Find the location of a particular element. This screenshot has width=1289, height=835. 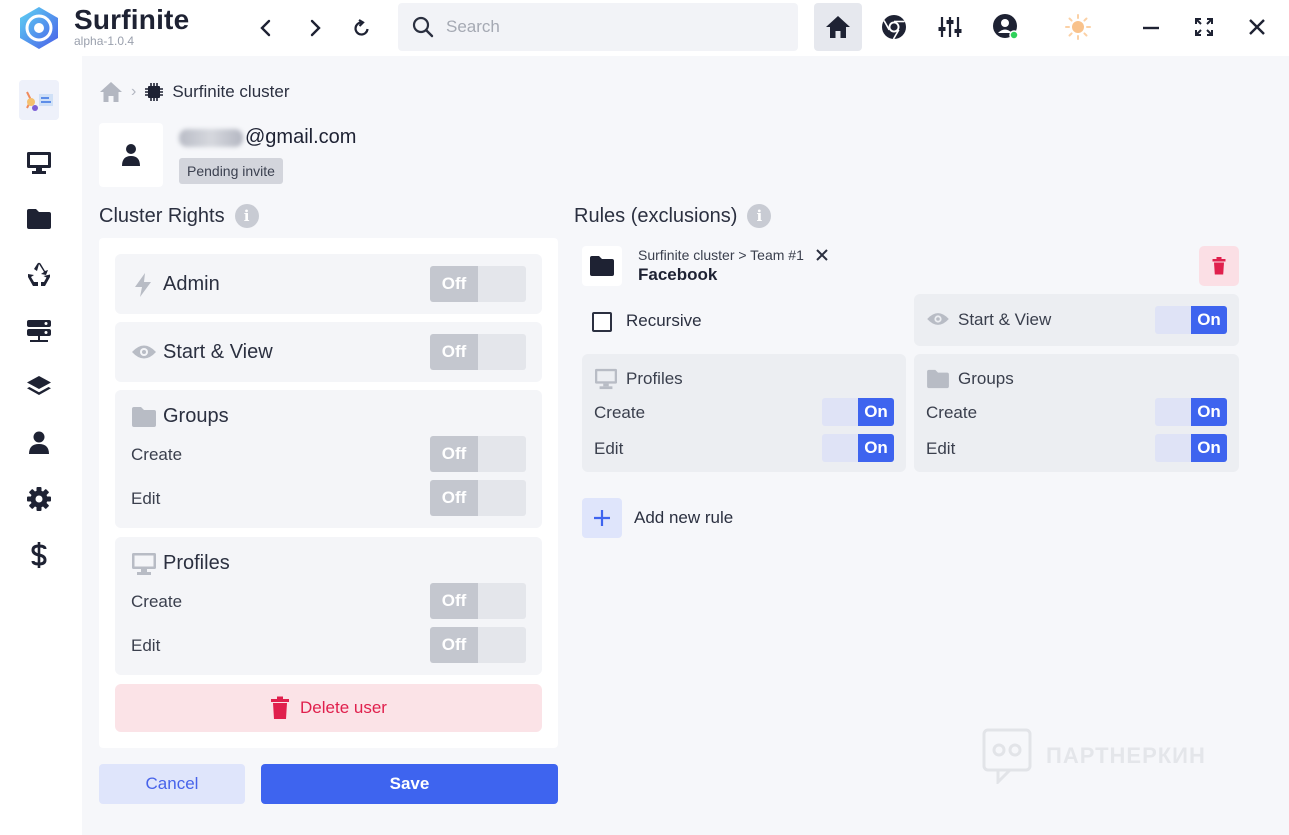

profiles-edit-label: Edit is located at coordinates (146, 645).